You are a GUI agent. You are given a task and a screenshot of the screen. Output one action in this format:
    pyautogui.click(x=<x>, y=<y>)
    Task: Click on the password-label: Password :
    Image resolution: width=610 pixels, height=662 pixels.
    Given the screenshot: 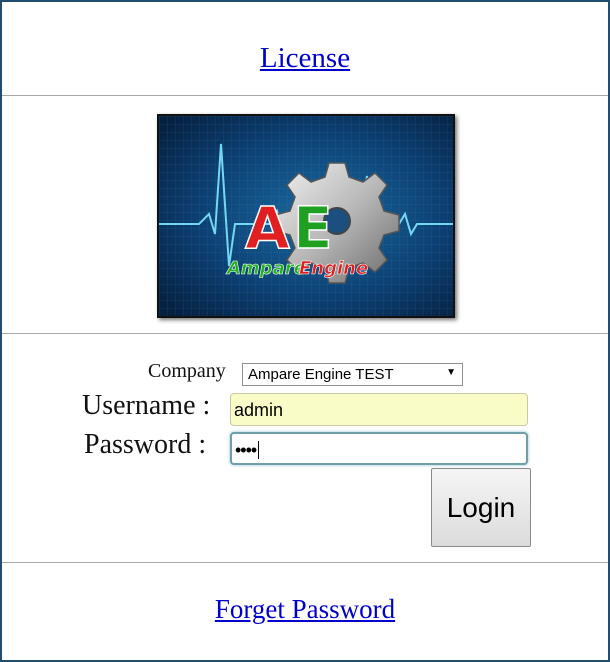 What is the action you would take?
    pyautogui.click(x=145, y=444)
    